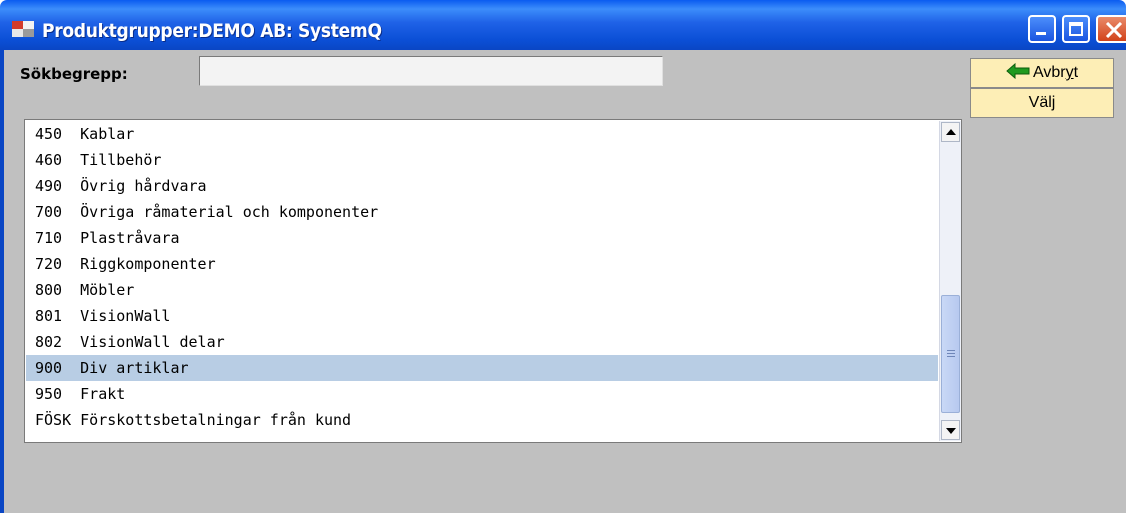 The height and width of the screenshot is (513, 1126). What do you see at coordinates (148, 264) in the screenshot?
I see `list-item-name: Riggkomponenter` at bounding box center [148, 264].